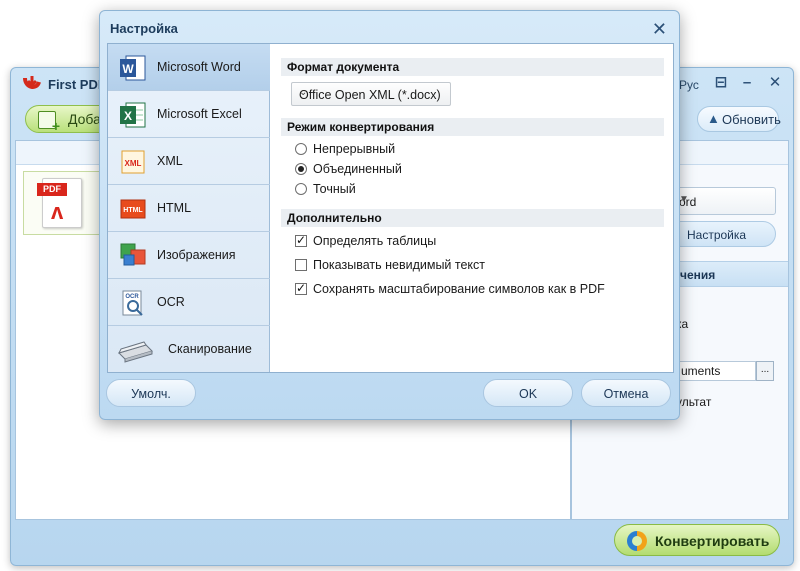 The height and width of the screenshot is (571, 800). I want to click on svg-text: W, so click(128, 69).